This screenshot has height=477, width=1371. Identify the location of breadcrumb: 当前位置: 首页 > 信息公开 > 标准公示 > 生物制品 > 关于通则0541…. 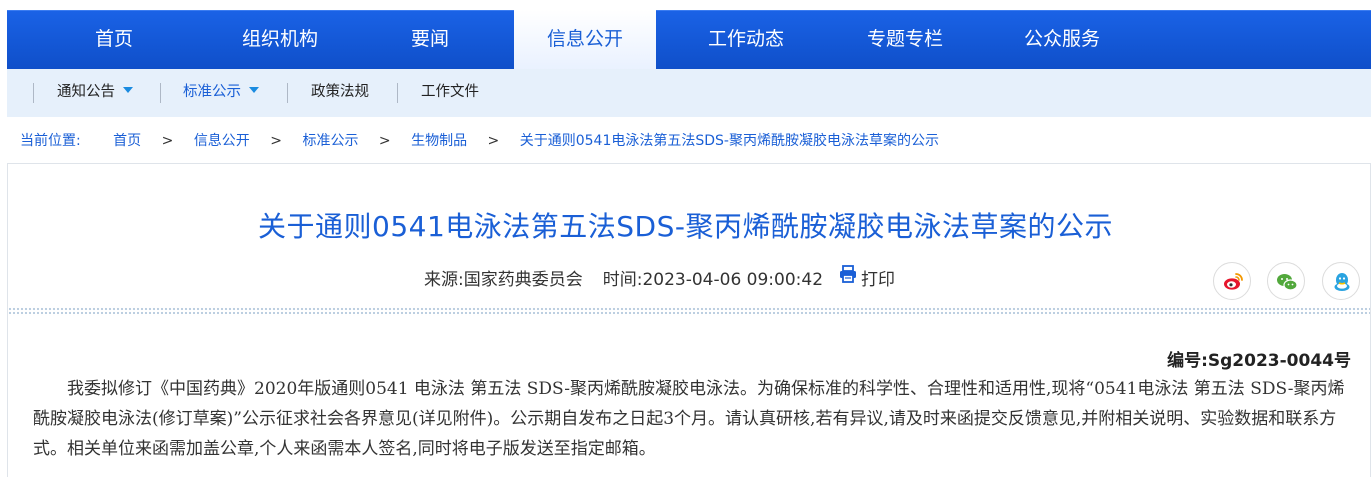
(479, 141).